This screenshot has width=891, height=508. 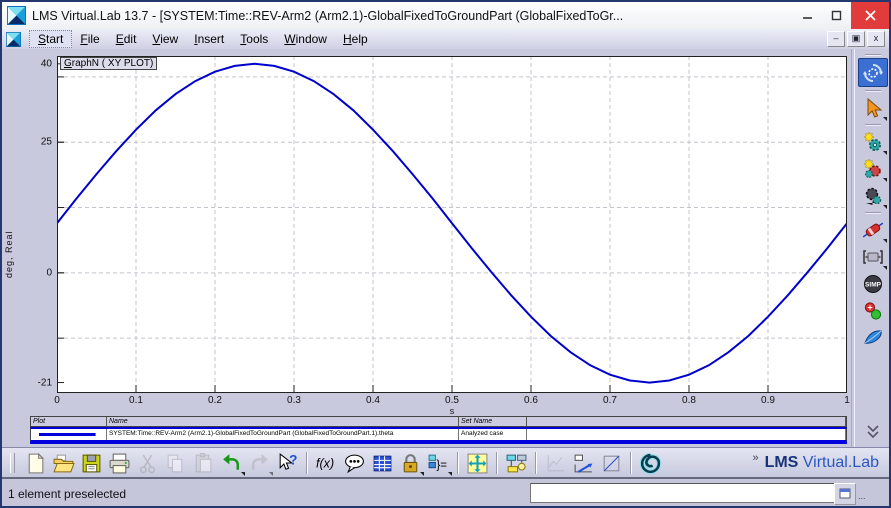 What do you see at coordinates (873, 283) in the screenshot?
I see `simp-button: SIMP` at bounding box center [873, 283].